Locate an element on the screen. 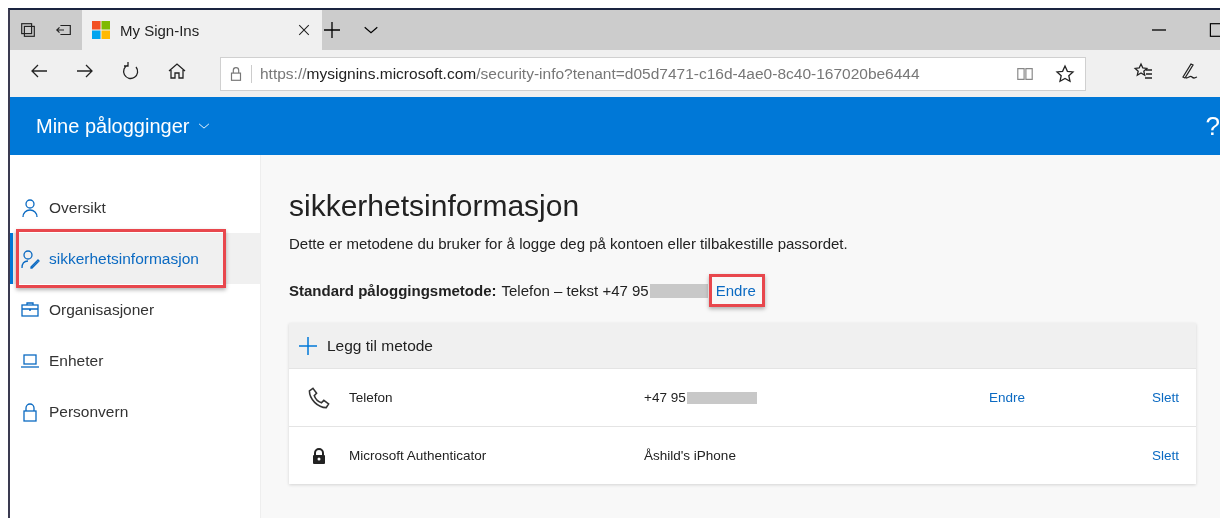  description-text: Dette er metodene du bruker for å logge deg på kontoen eller tilbakestille passordet. is located at coordinates (569, 243).